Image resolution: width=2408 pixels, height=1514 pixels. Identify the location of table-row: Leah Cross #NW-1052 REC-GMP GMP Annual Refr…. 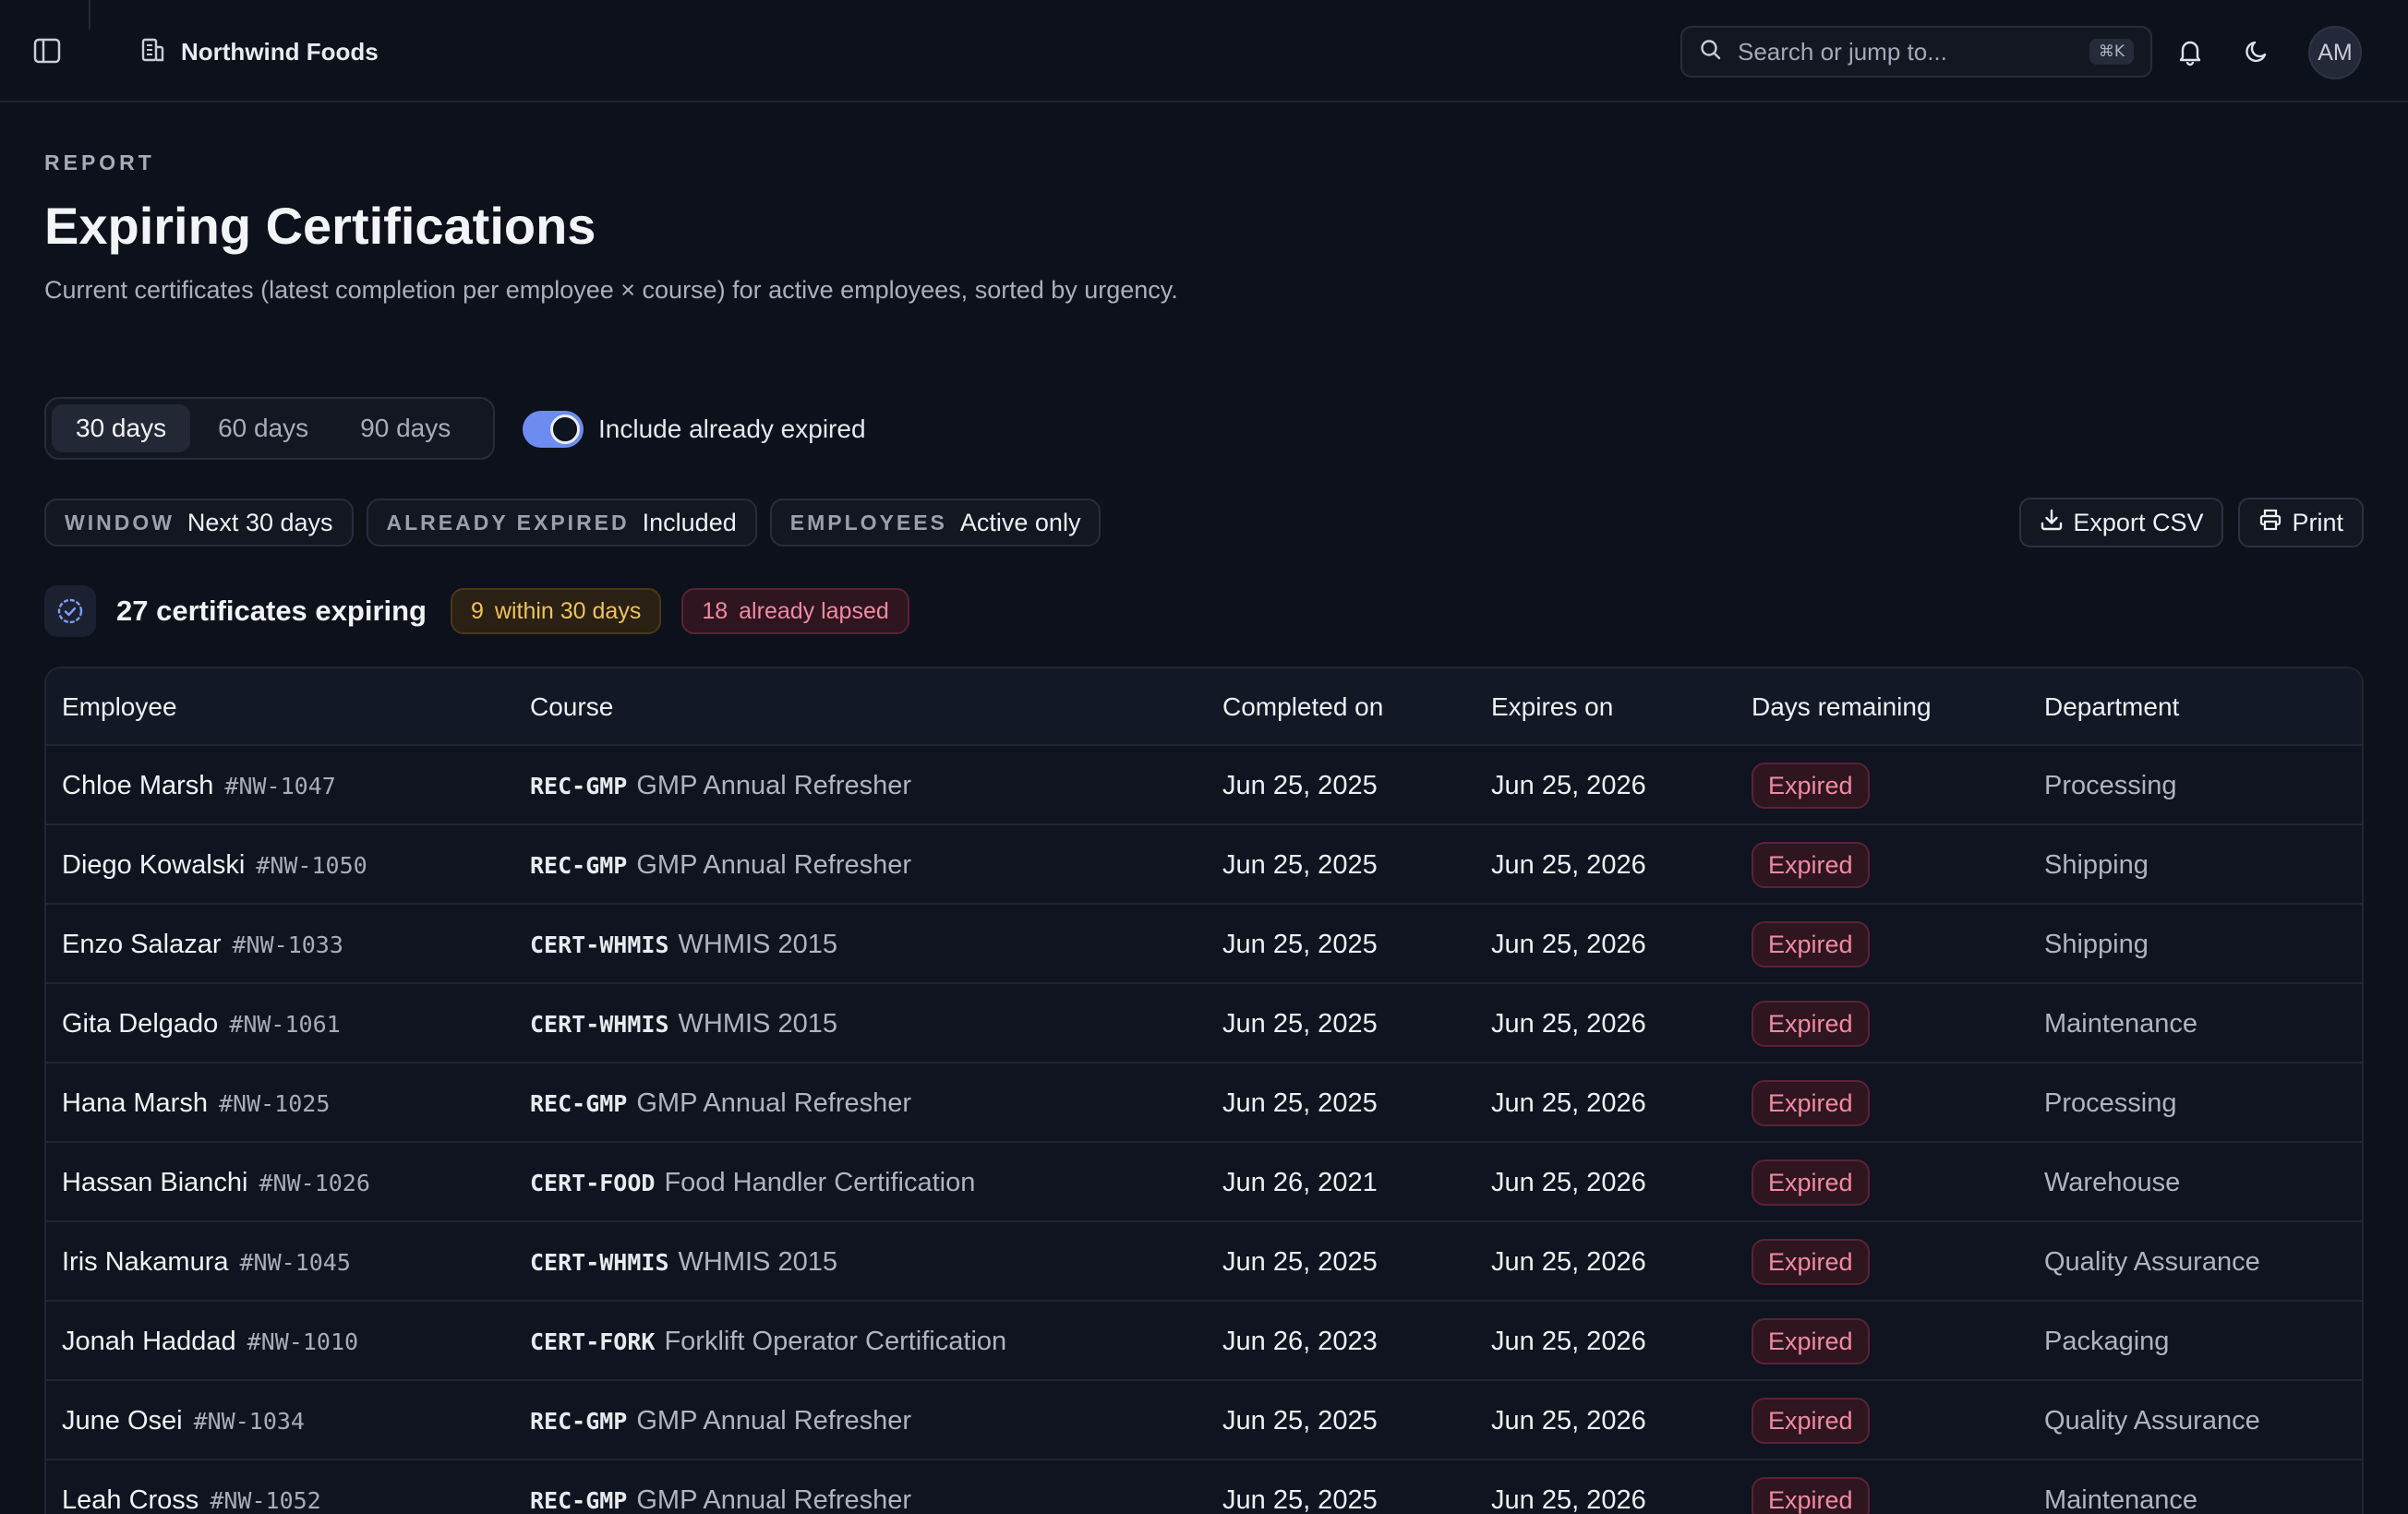
(1204, 1487).